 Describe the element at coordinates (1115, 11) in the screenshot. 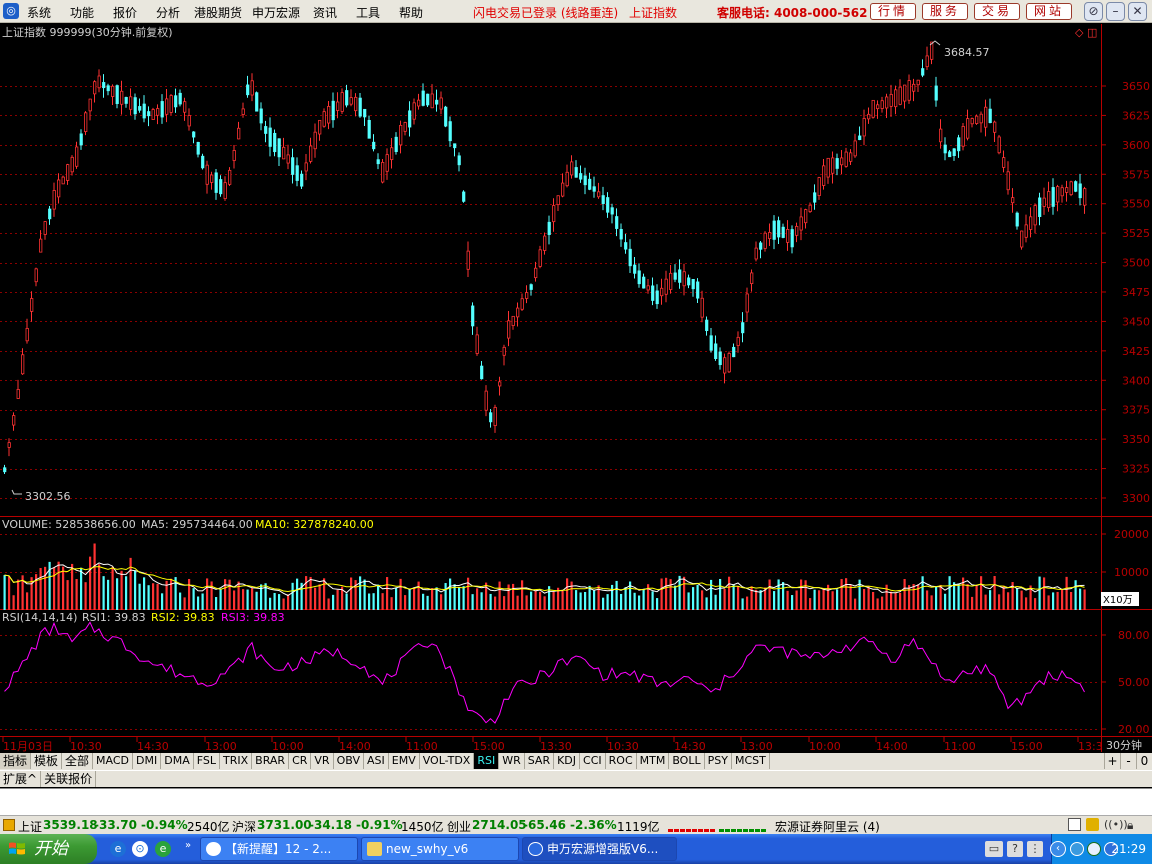

I see `window-minimize-icon: –` at that location.